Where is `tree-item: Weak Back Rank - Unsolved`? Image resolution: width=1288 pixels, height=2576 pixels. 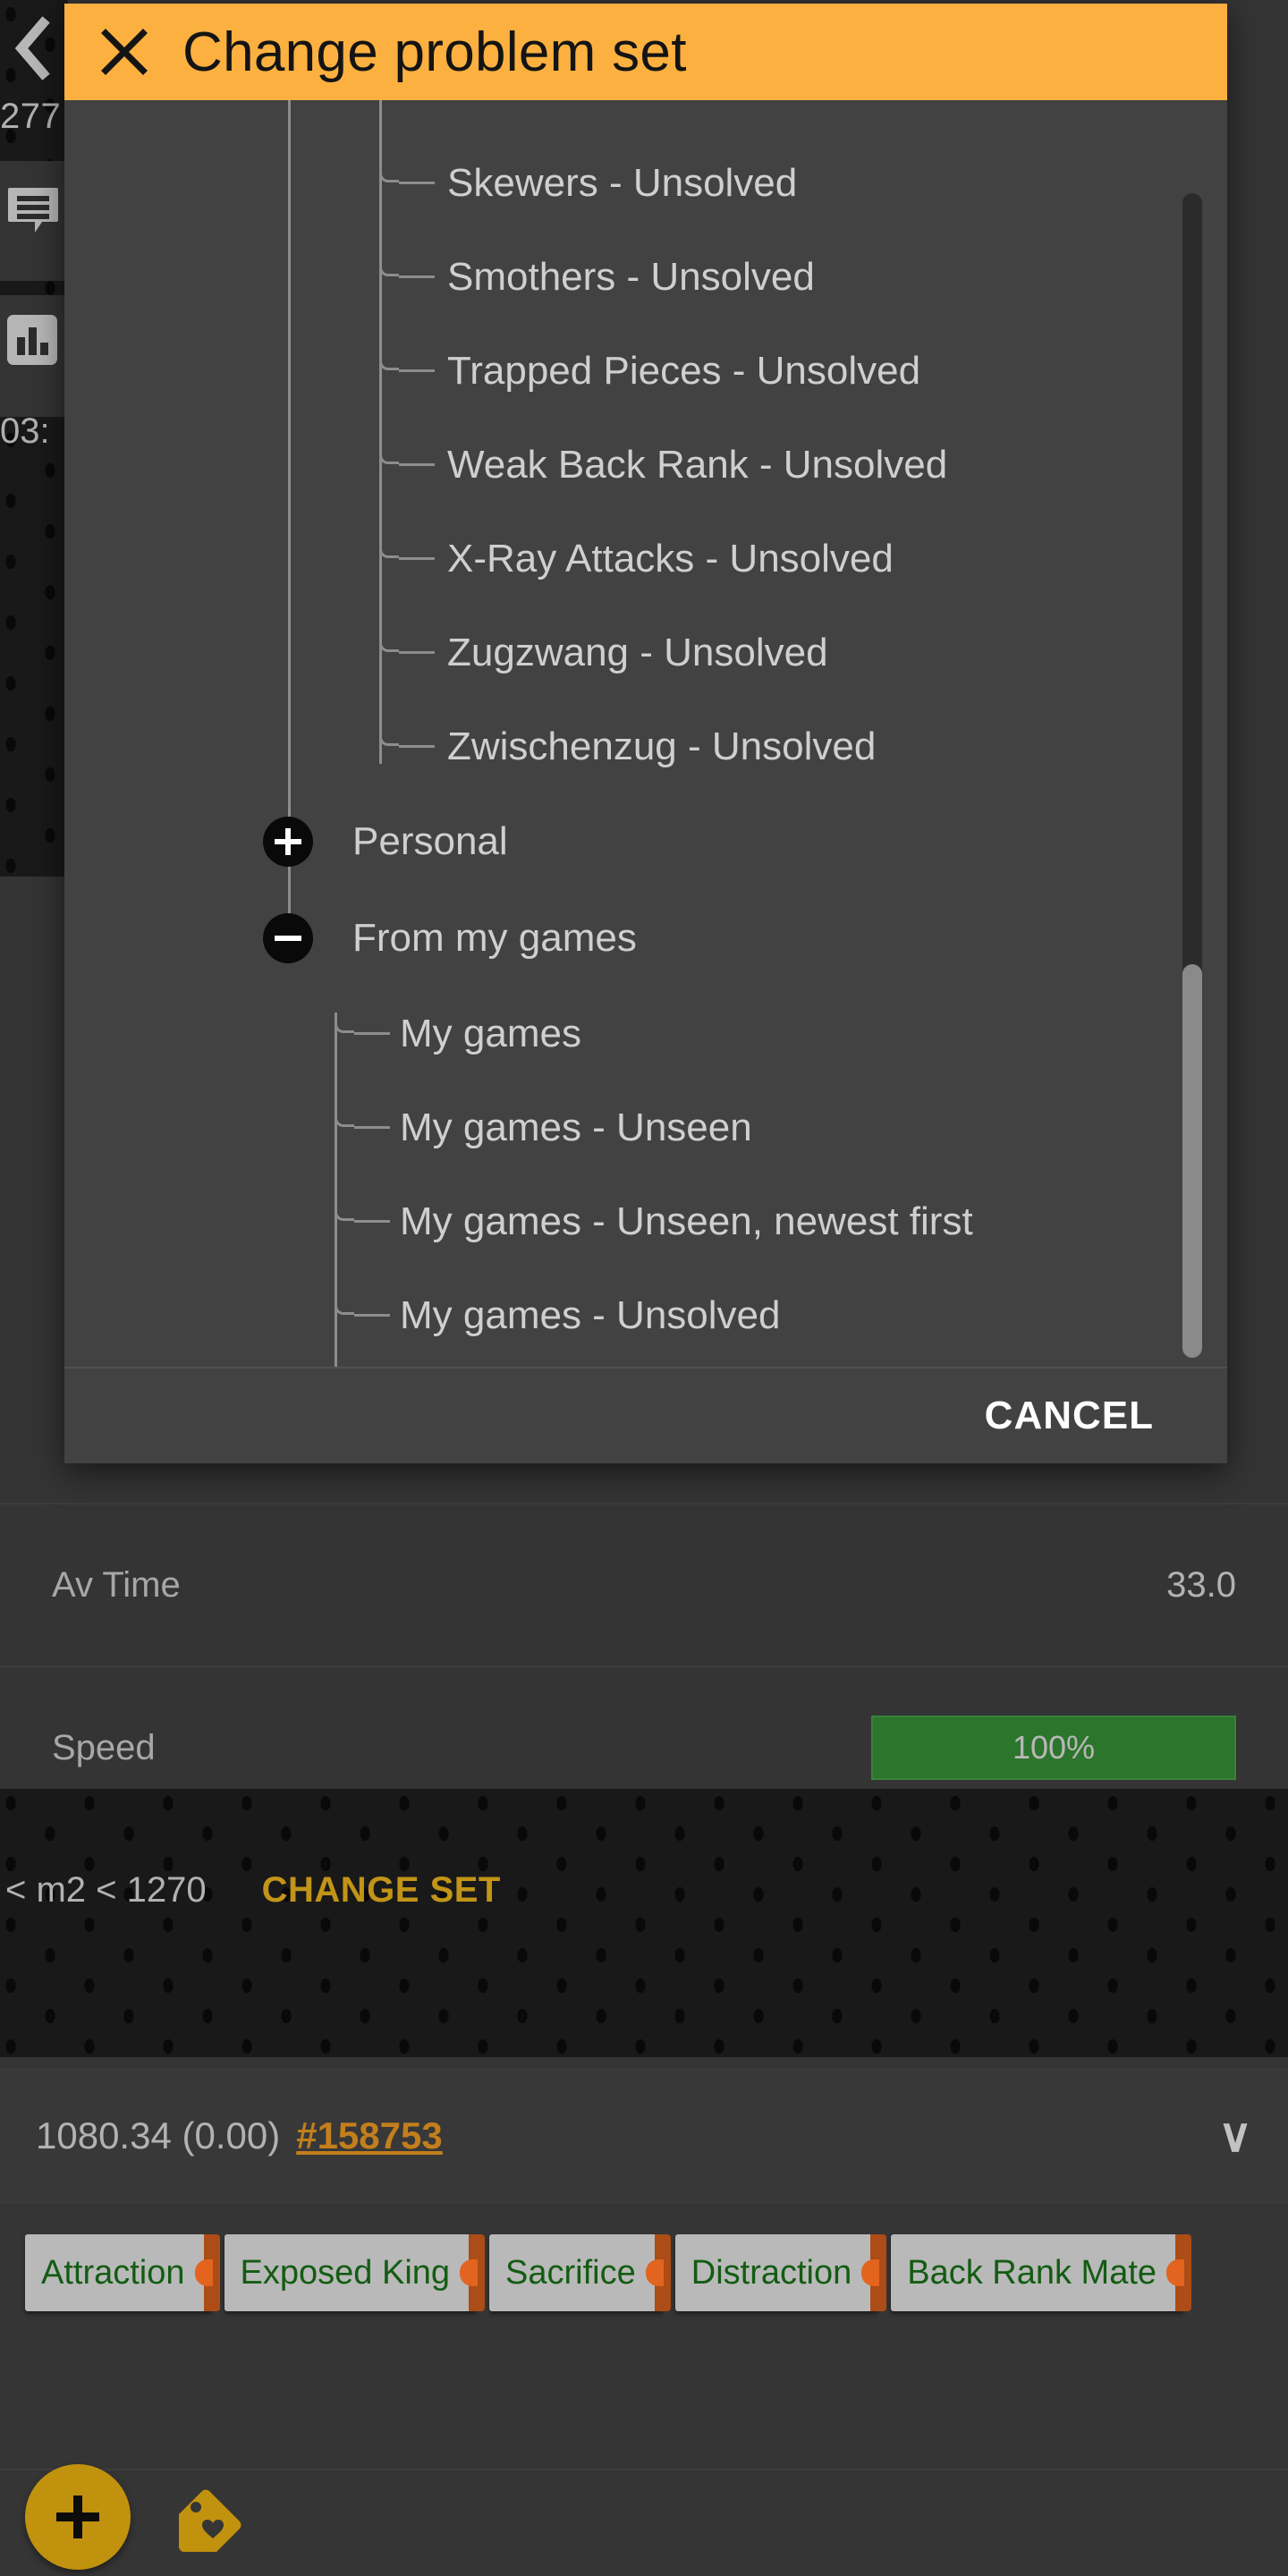 tree-item: Weak Back Rank - Unsolved is located at coordinates (645, 465).